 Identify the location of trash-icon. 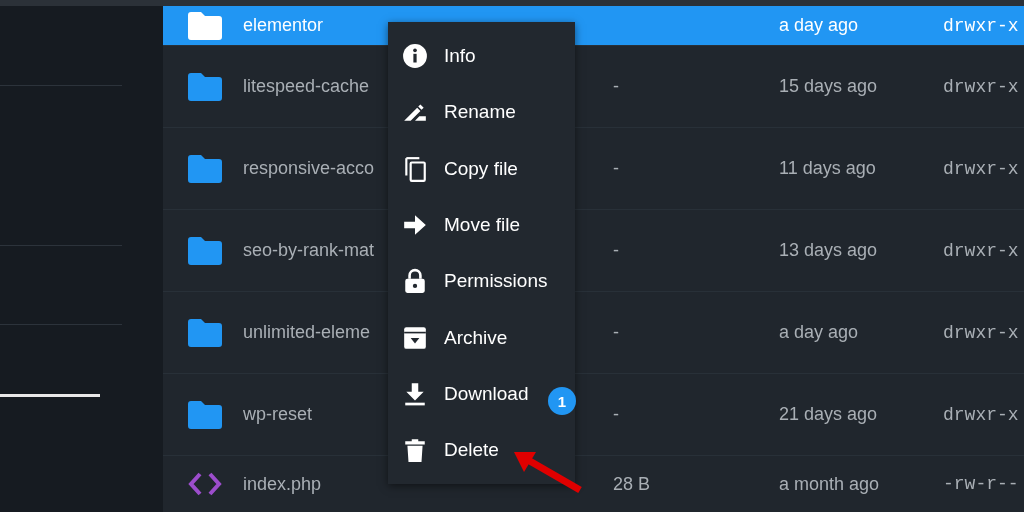
(415, 450).